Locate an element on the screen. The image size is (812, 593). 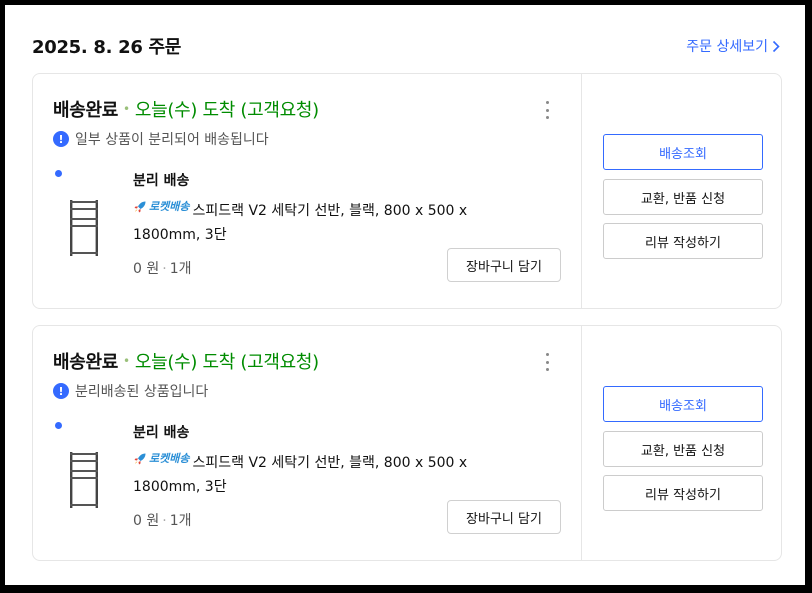
chevron-right-icon is located at coordinates (776, 46).